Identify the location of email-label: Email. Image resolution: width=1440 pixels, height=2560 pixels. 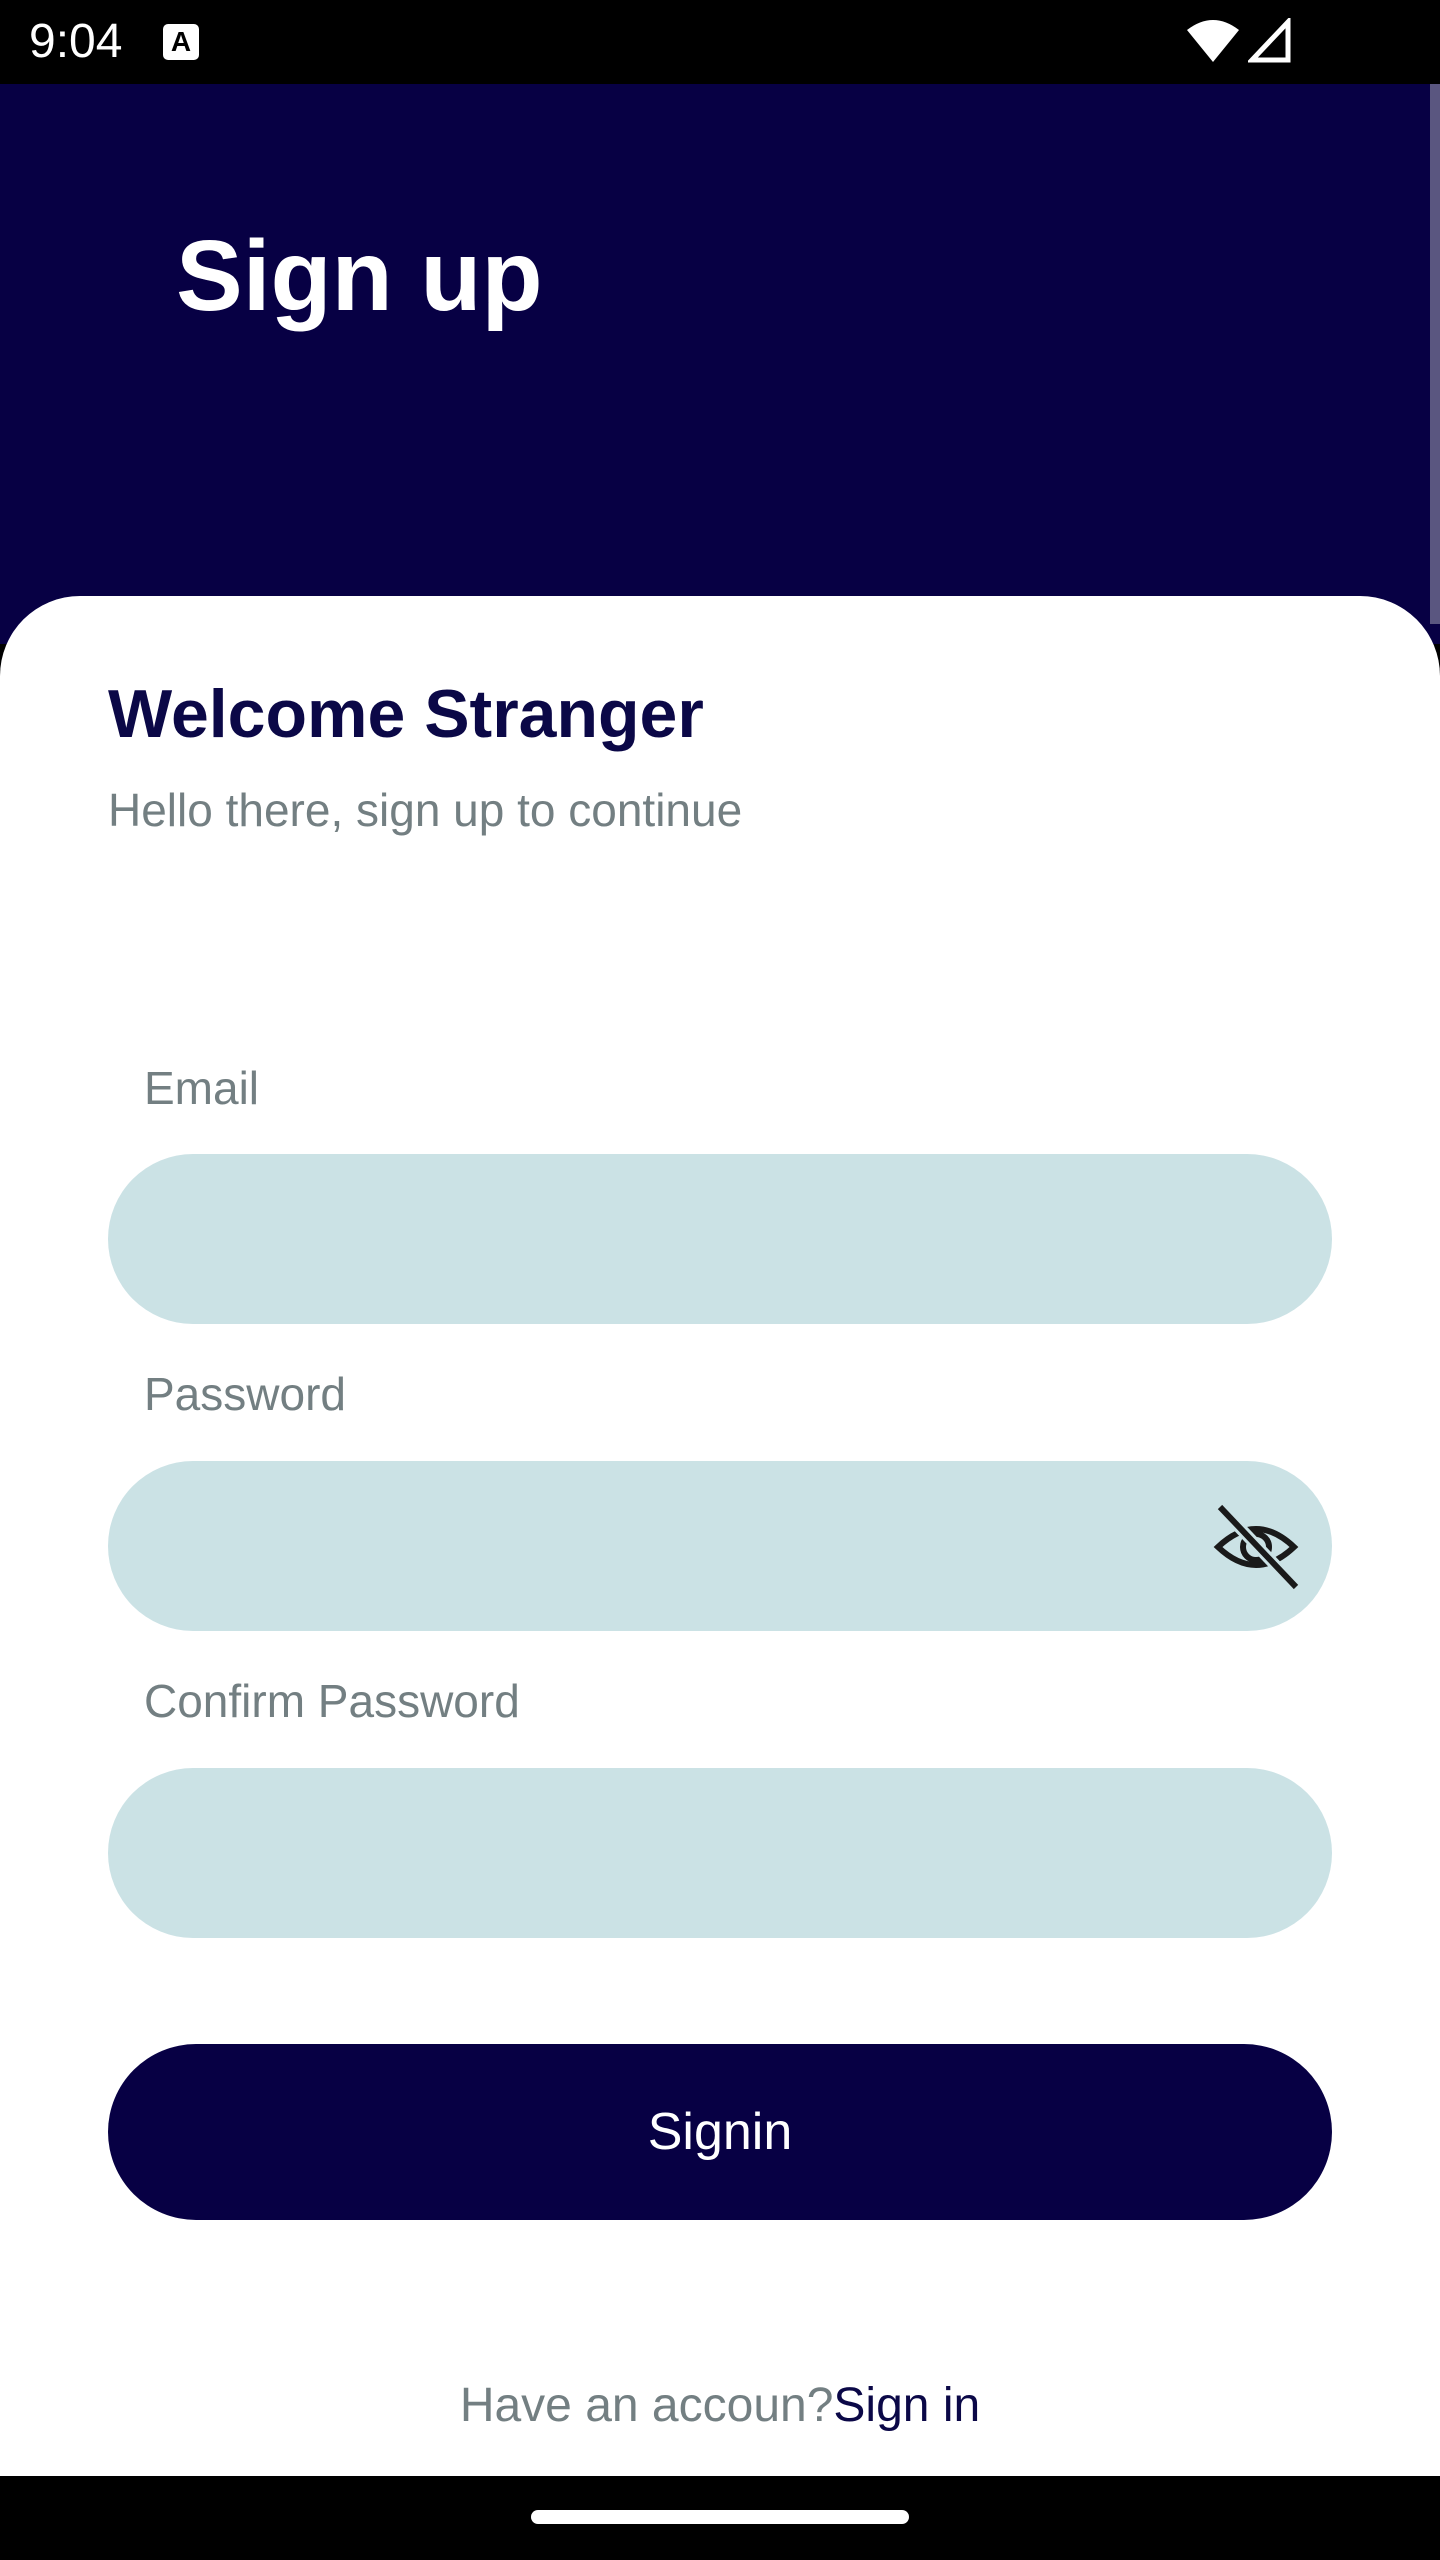
(202, 1088).